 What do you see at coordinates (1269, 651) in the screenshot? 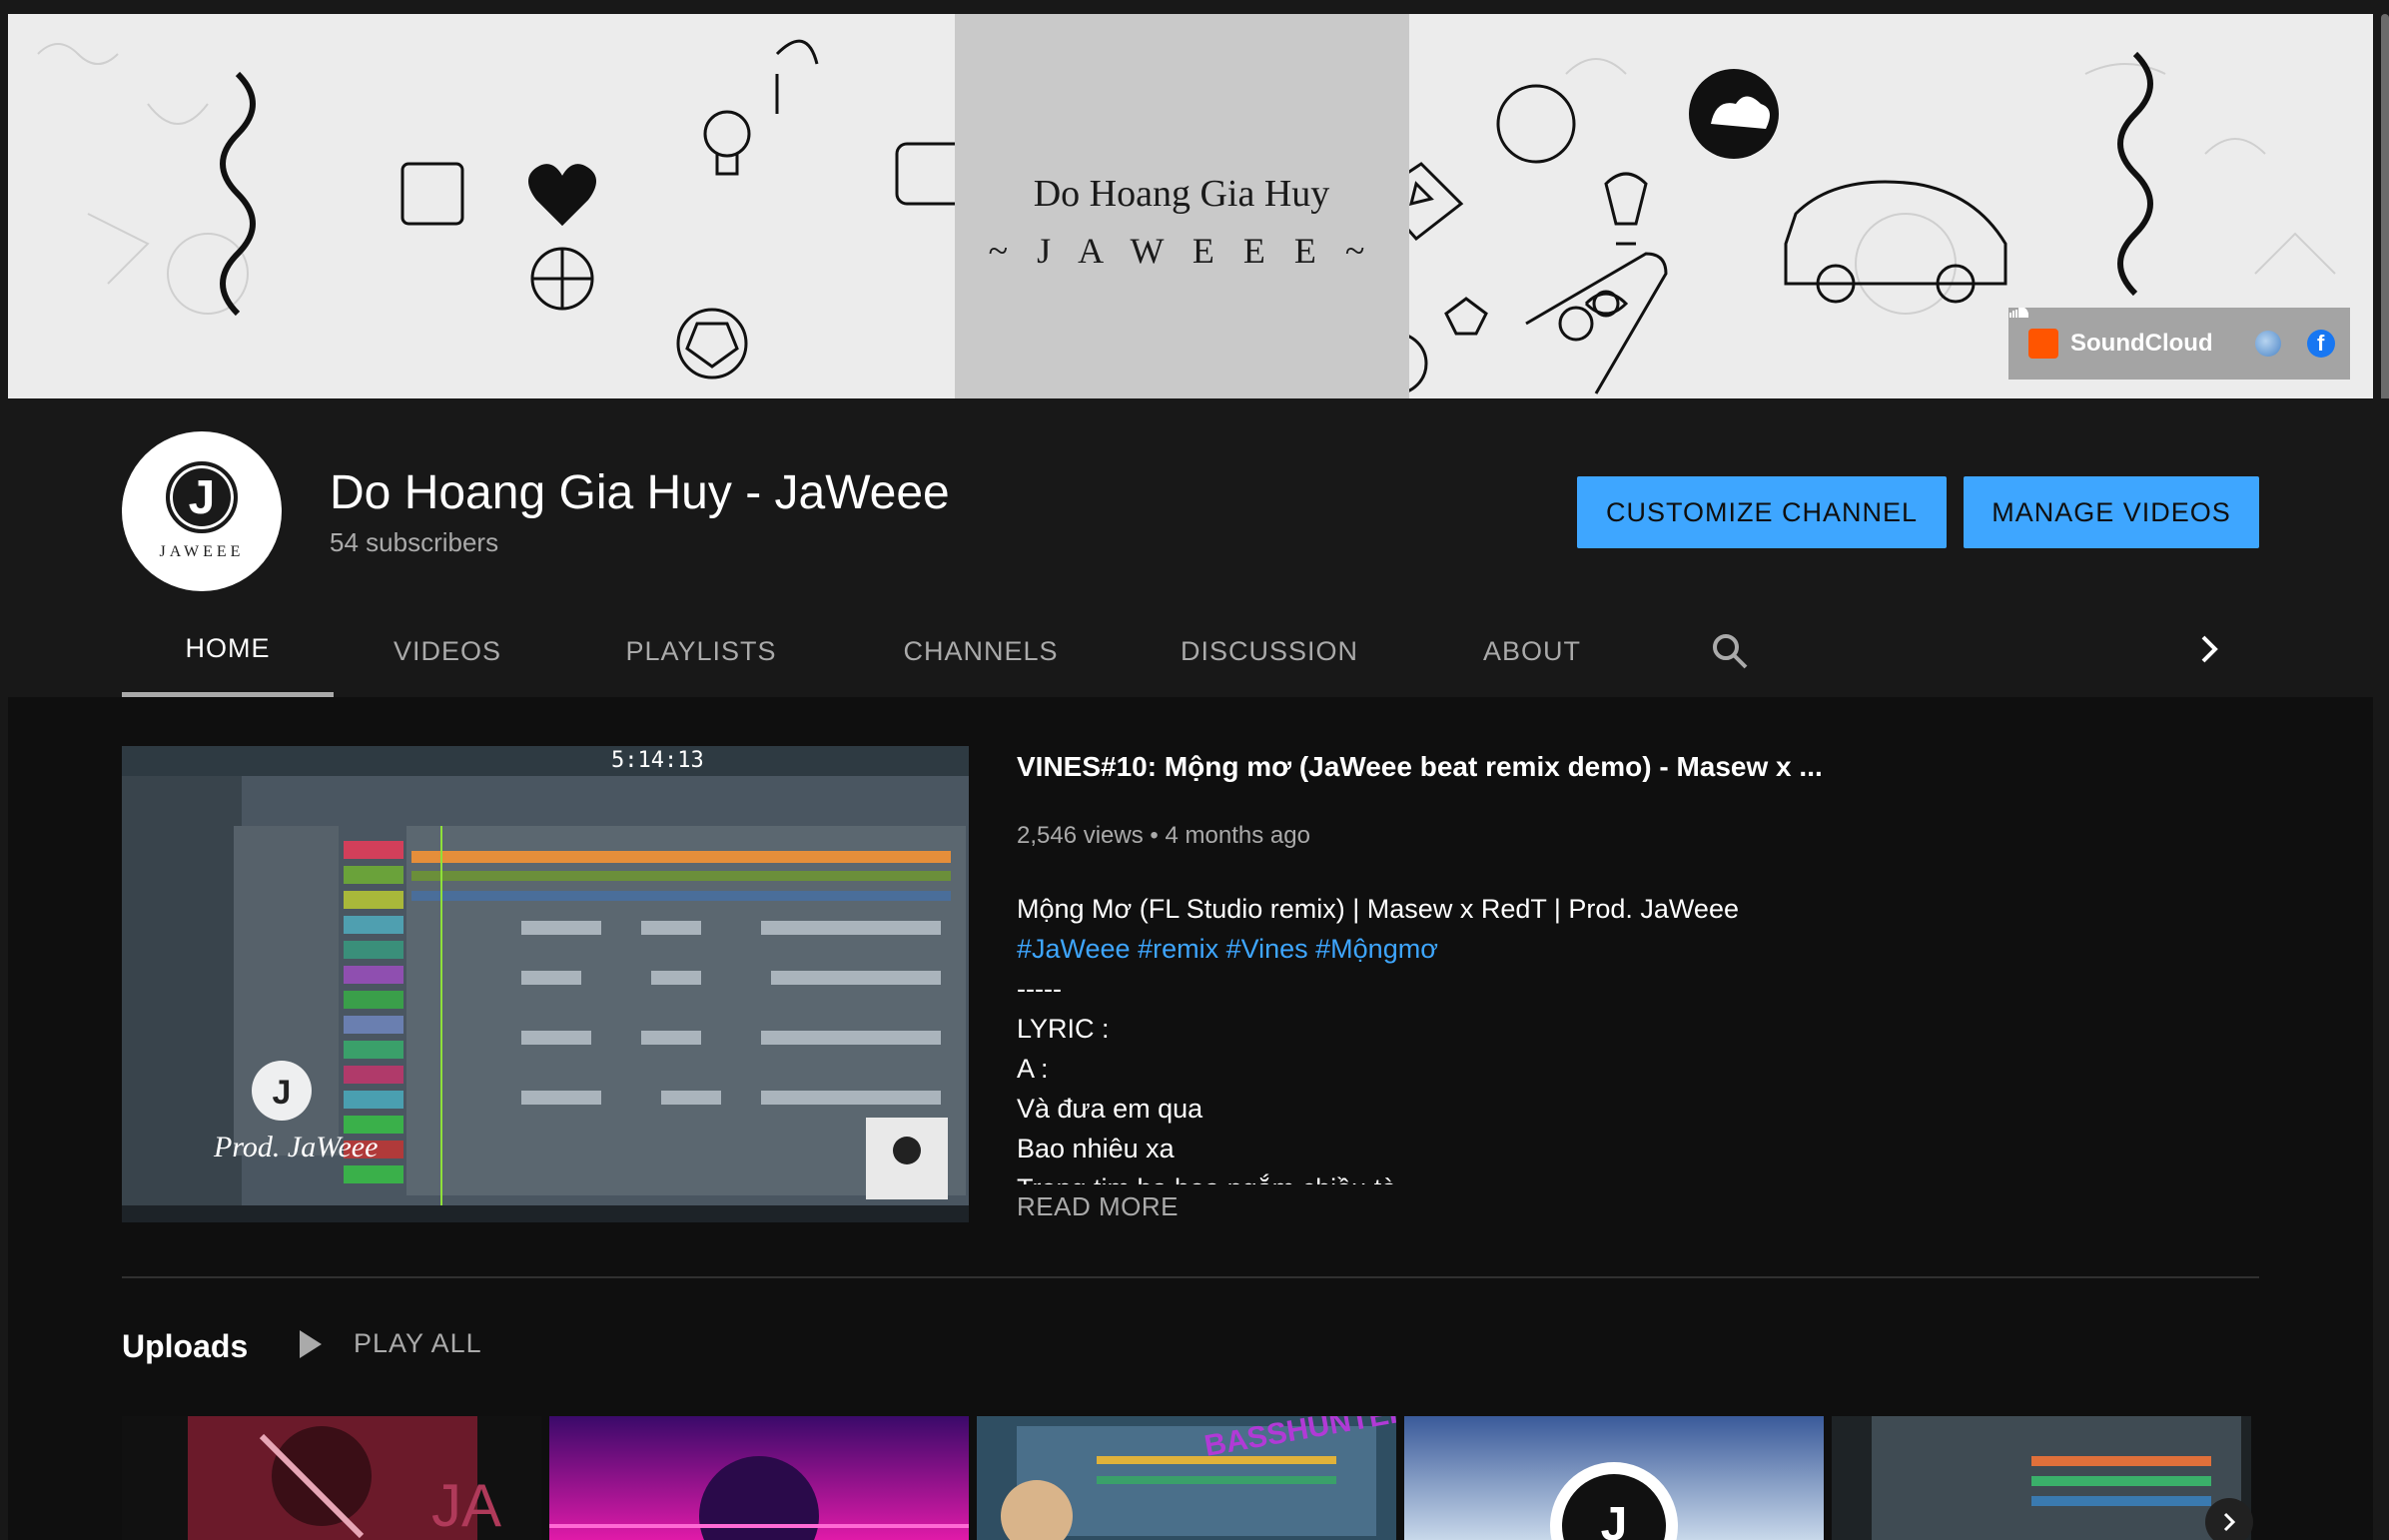
I see `tab-discussion: DISCUSSION` at bounding box center [1269, 651].